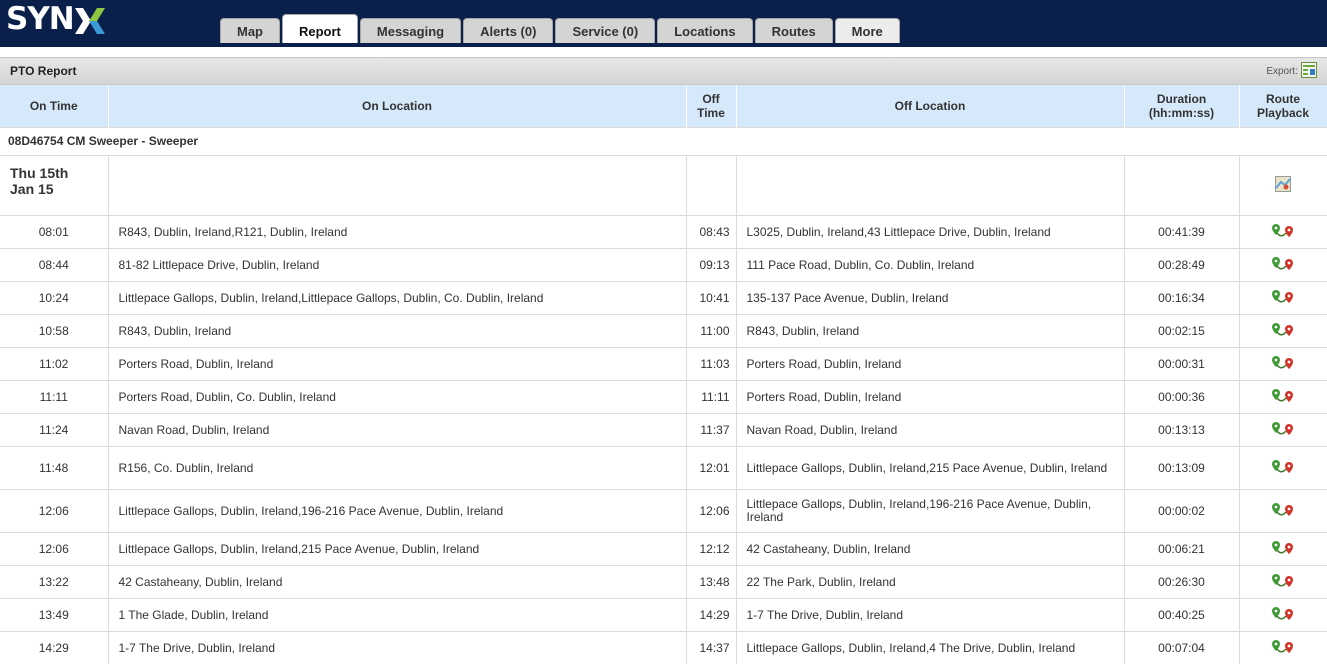  I want to click on col-route-playback: RoutePlayback, so click(1283, 106).